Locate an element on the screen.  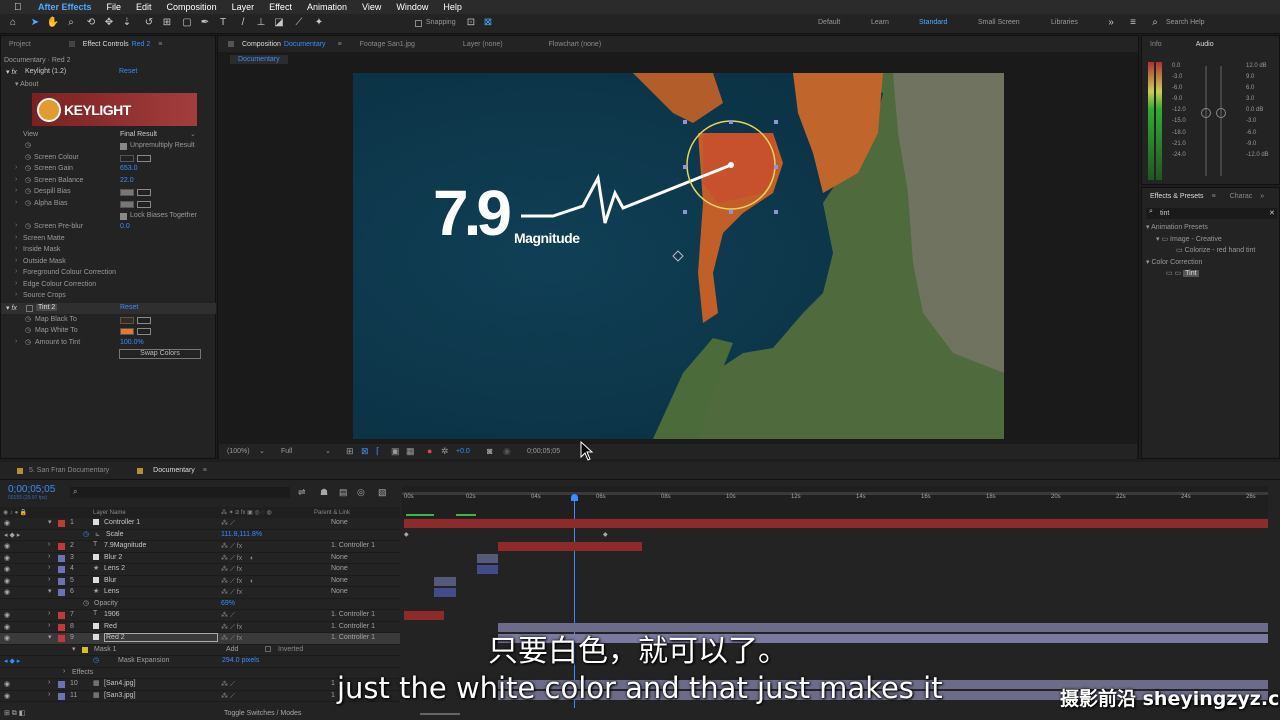
snapping-checkbox is located at coordinates (418, 23).